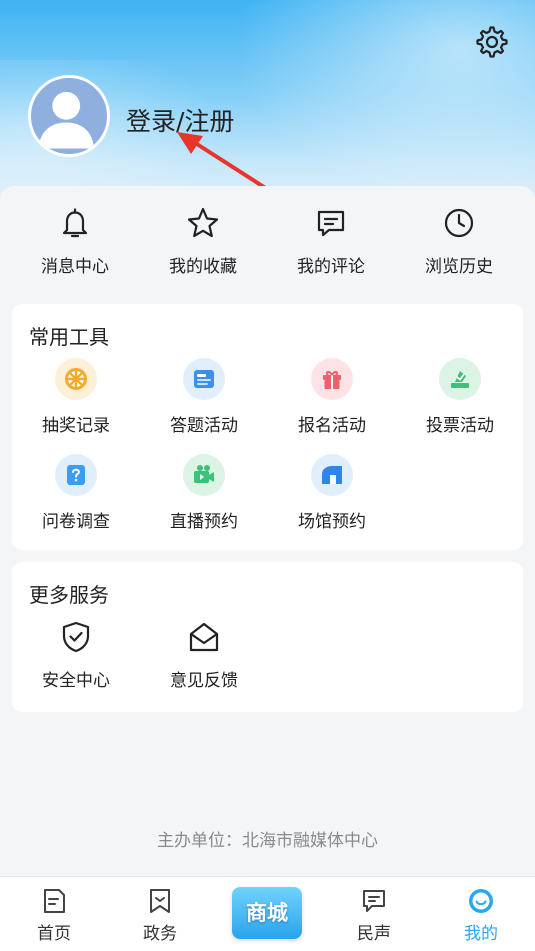 This screenshot has width=535, height=951. I want to click on tool-label: 投票活动, so click(460, 426).